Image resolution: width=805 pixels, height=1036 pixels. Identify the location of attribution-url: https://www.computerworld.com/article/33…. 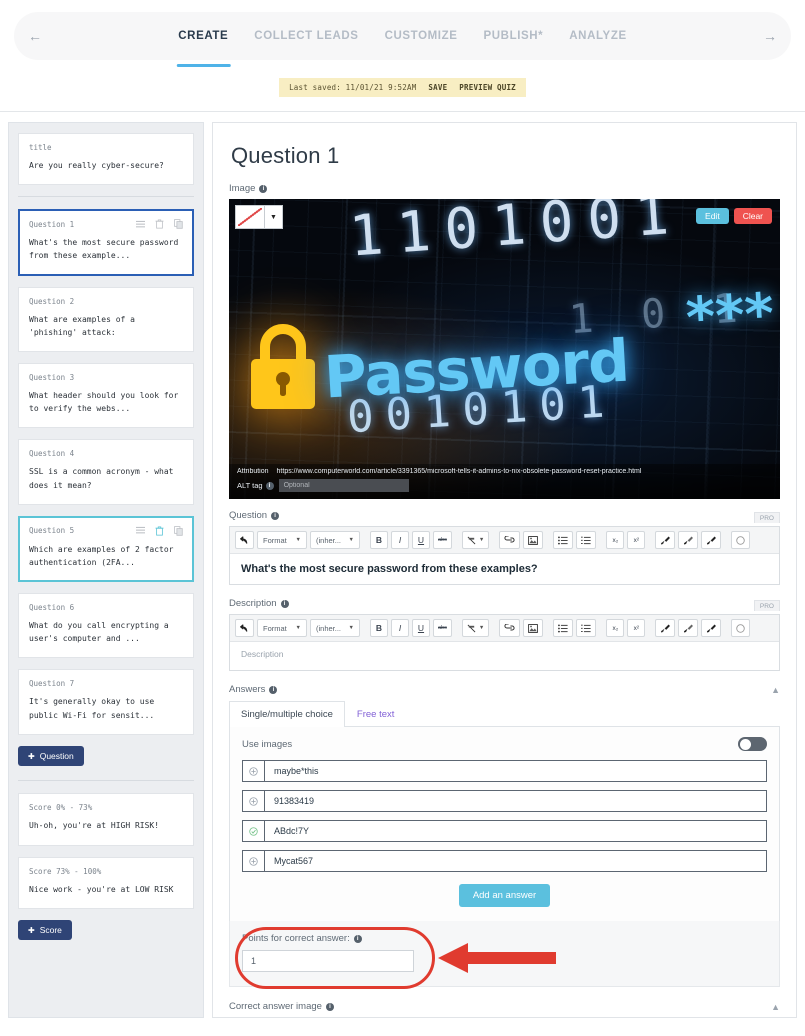
(459, 471).